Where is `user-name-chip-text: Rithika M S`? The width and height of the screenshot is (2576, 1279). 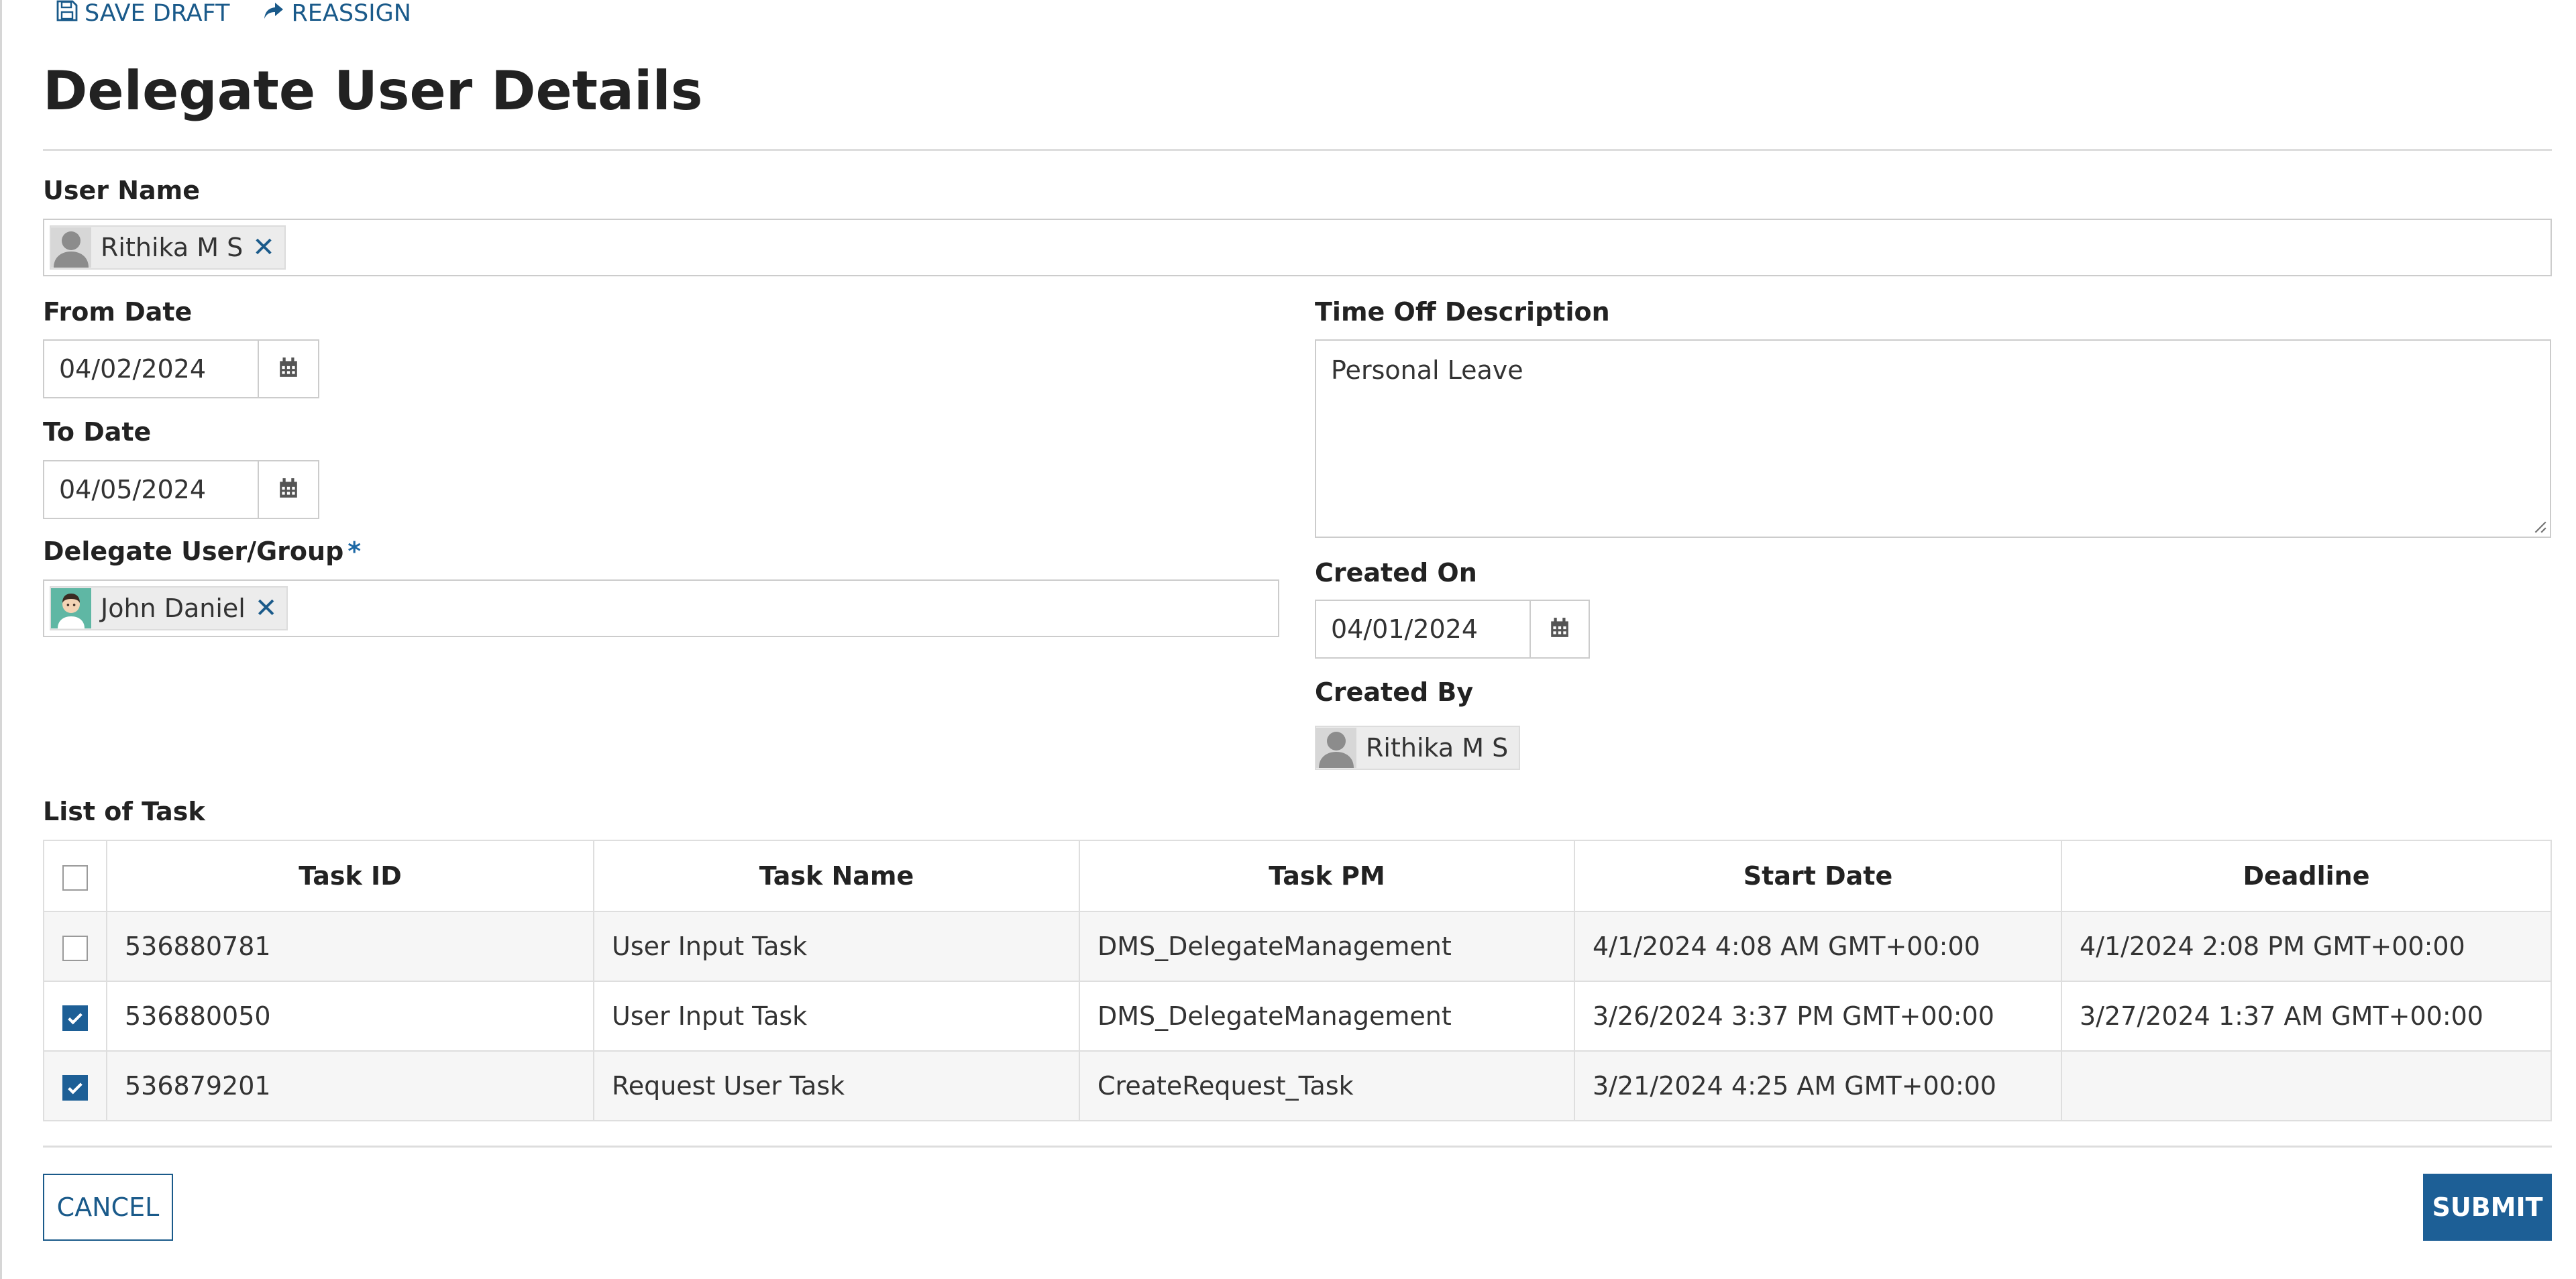
user-name-chip-text: Rithika M S is located at coordinates (172, 247).